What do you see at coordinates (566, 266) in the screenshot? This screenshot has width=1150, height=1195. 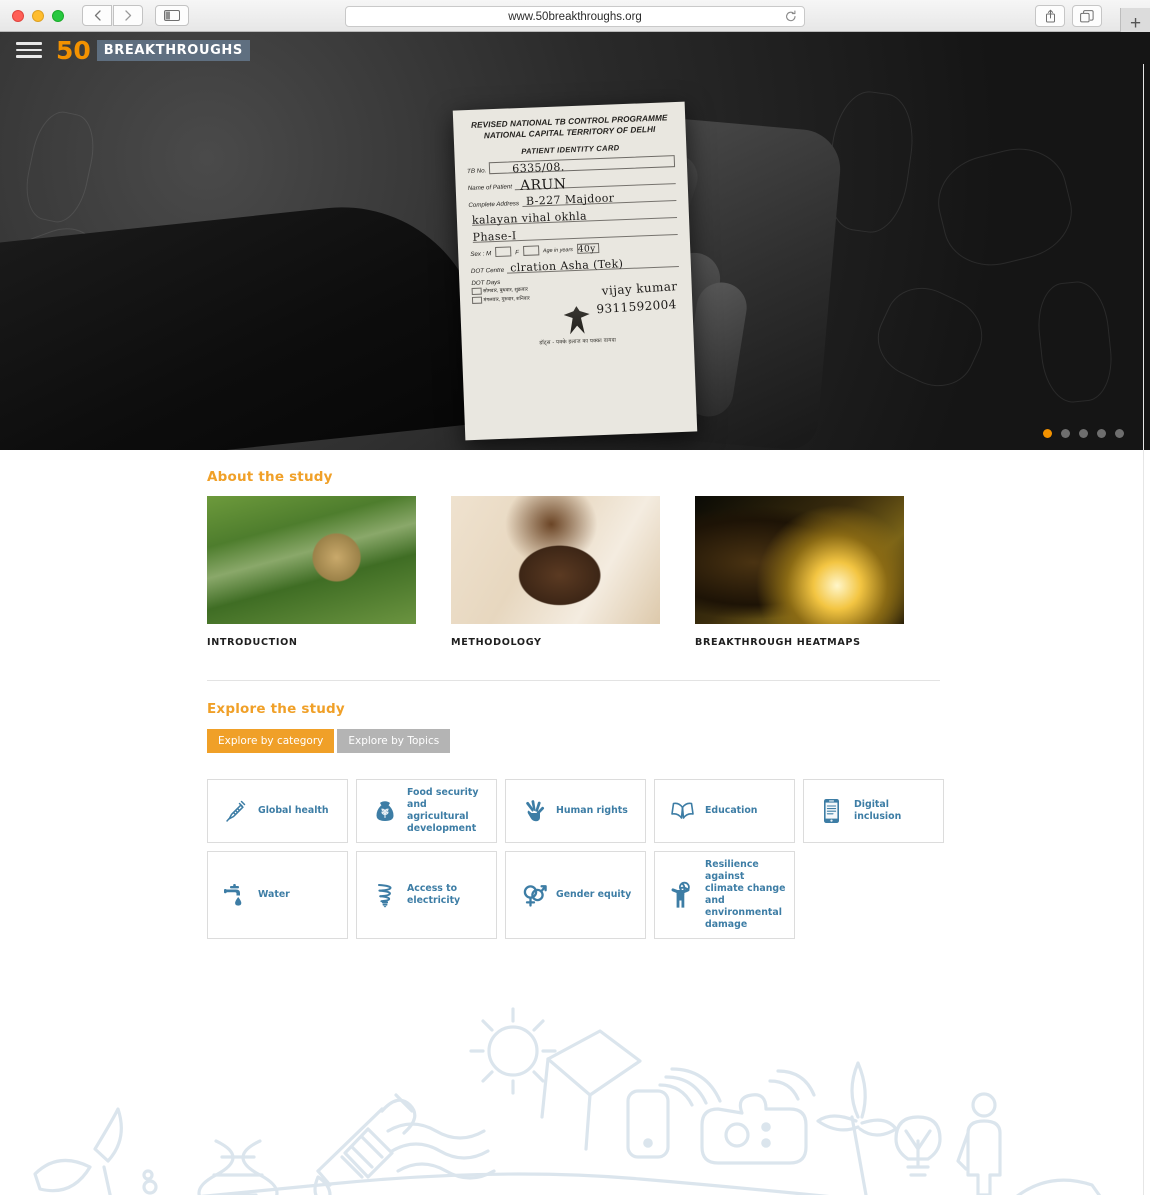 I see `dot-centre-value: clration Asha (Tek)` at bounding box center [566, 266].